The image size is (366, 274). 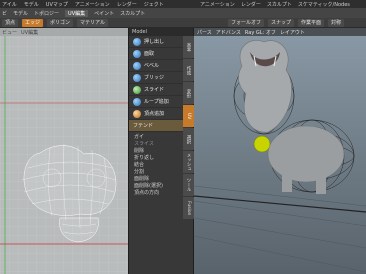 I want to click on list-item: 折り返し, so click(x=156, y=158).